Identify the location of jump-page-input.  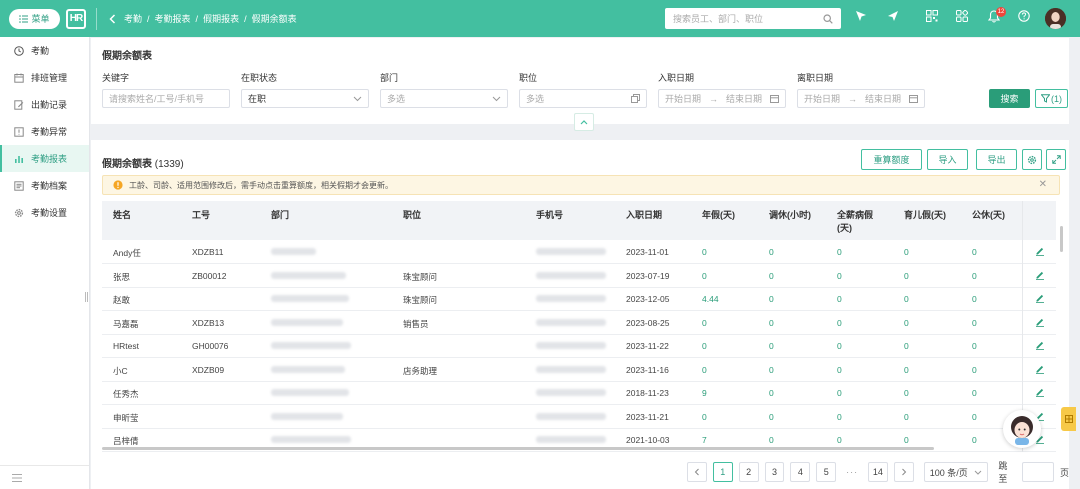
(1038, 472).